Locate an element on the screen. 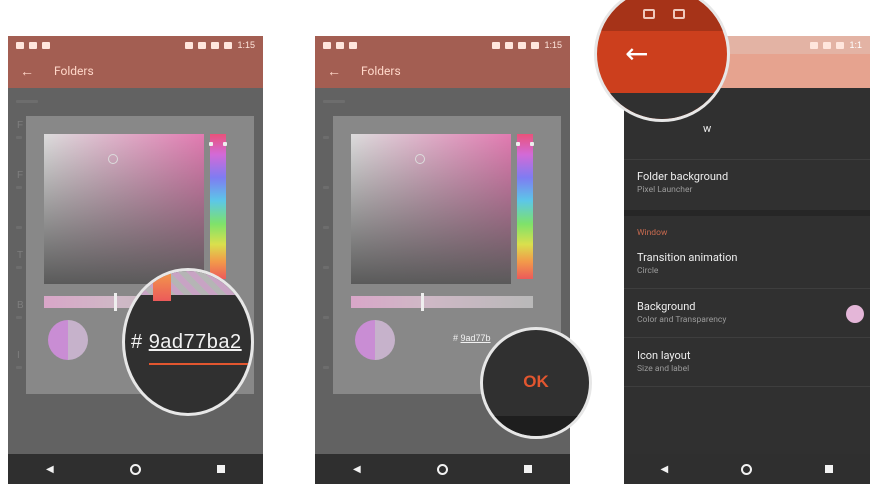  settings-row-title: w is located at coordinates (707, 128).